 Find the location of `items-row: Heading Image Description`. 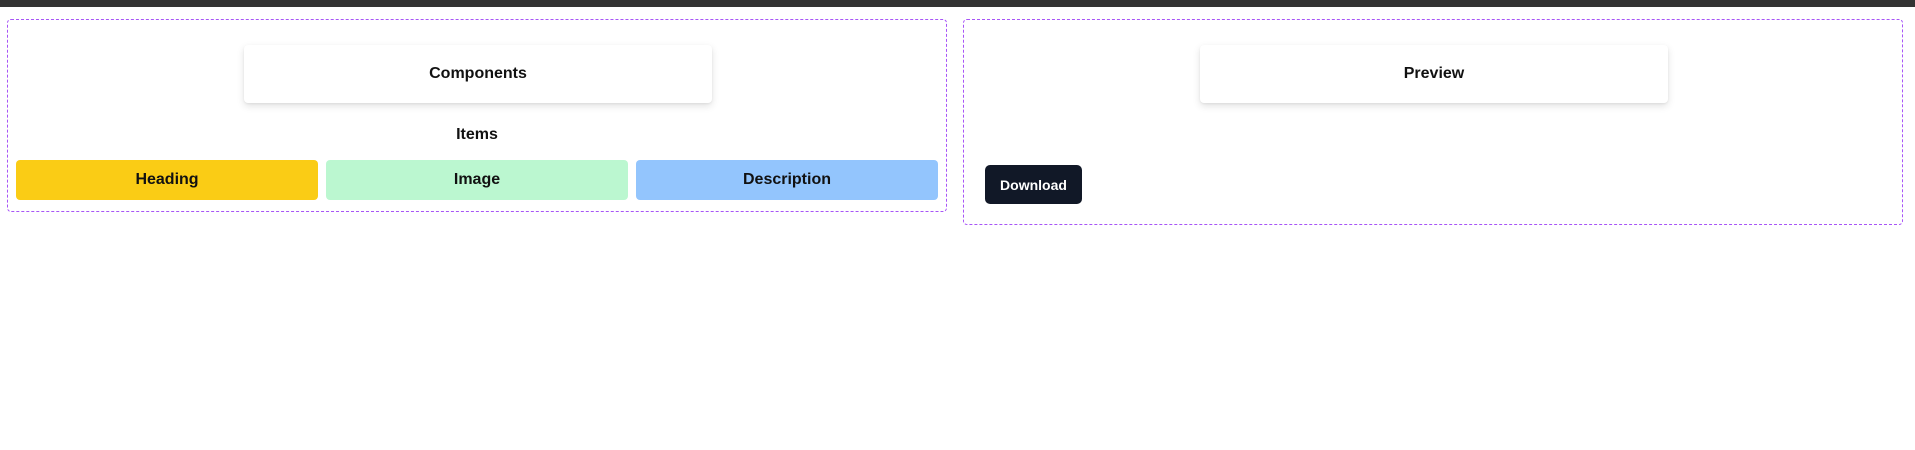

items-row: Heading Image Description is located at coordinates (477, 180).